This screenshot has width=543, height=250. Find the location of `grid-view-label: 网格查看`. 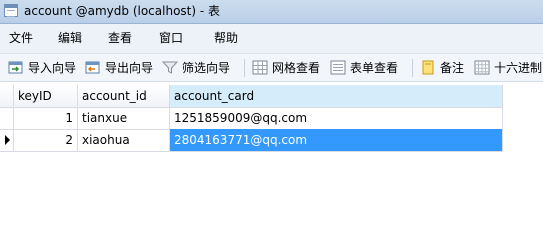

grid-view-label: 网格查看 is located at coordinates (296, 68).